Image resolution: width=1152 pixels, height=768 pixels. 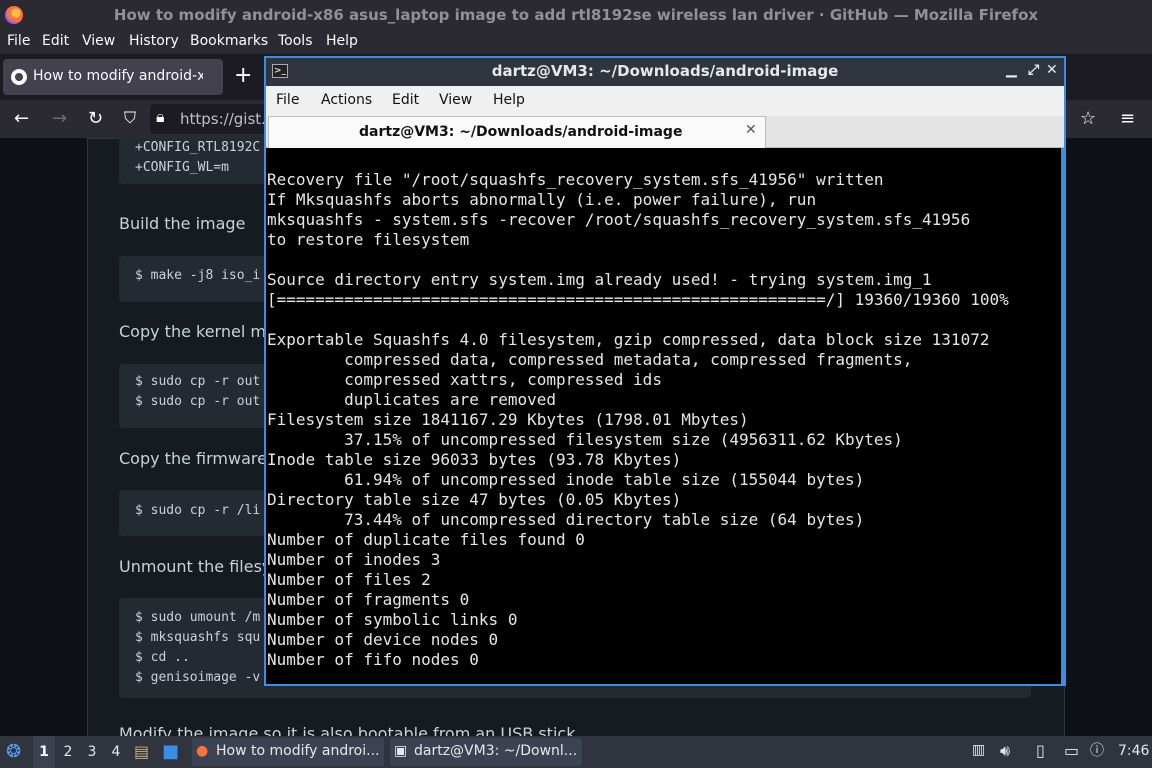 I want to click on back-arrow-icon: ←, so click(x=21, y=118).